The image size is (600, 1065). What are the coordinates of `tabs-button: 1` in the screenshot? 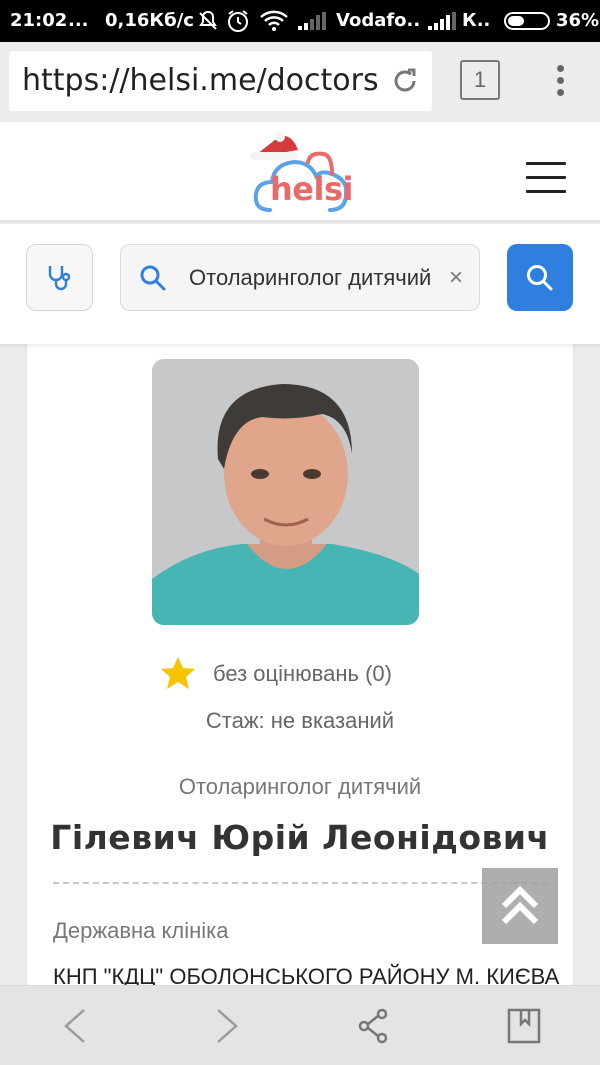 It's located at (480, 80).